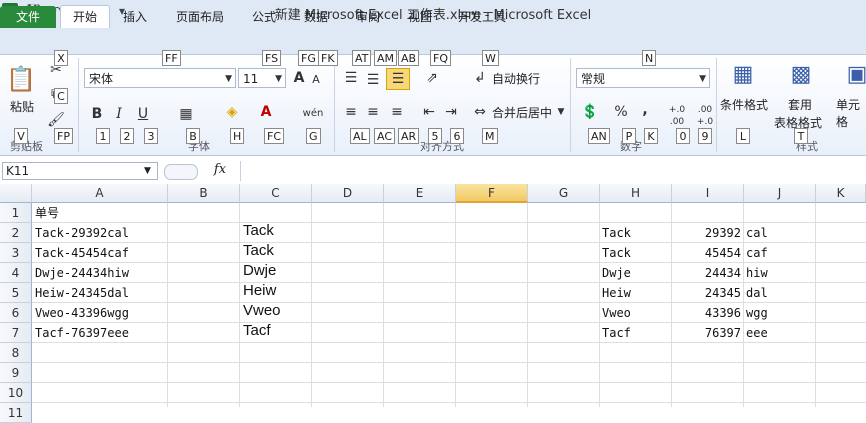 This screenshot has width=866, height=423. Describe the element at coordinates (82, 313) in the screenshot. I see `cell-a6: Vweo-43396wgg` at that location.